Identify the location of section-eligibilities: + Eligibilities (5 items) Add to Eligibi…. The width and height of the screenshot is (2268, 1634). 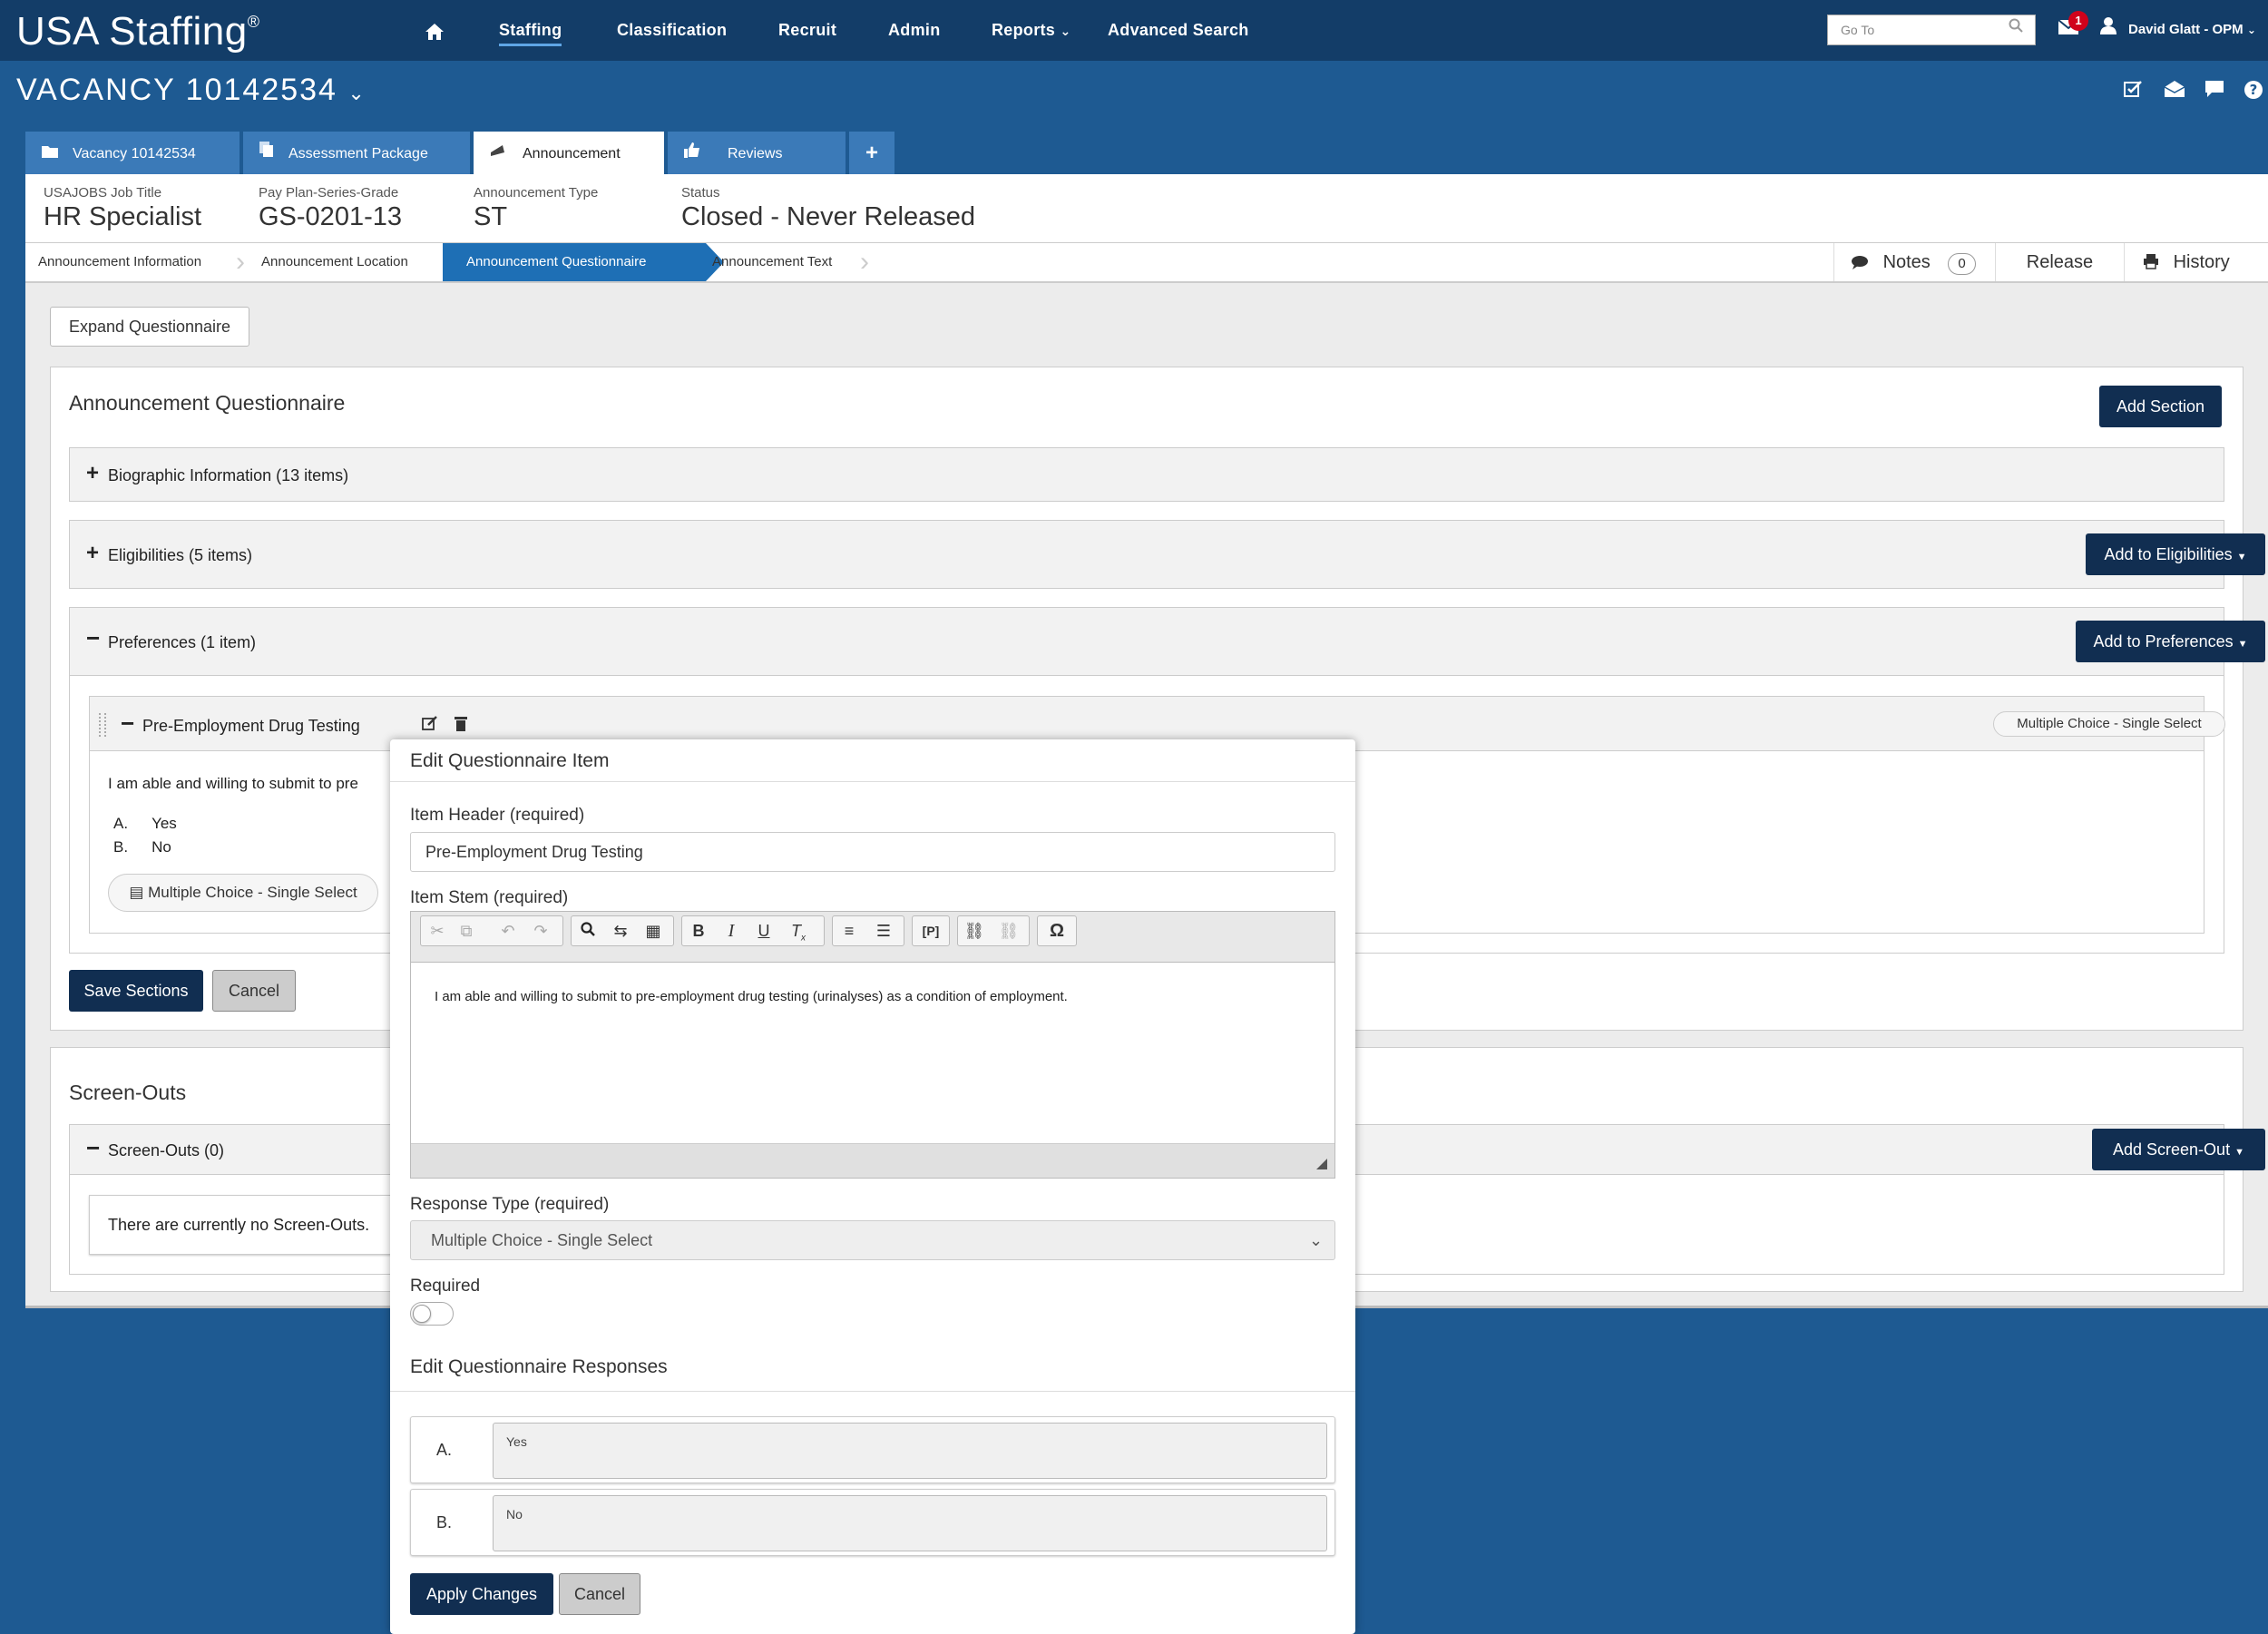
(1167, 554).